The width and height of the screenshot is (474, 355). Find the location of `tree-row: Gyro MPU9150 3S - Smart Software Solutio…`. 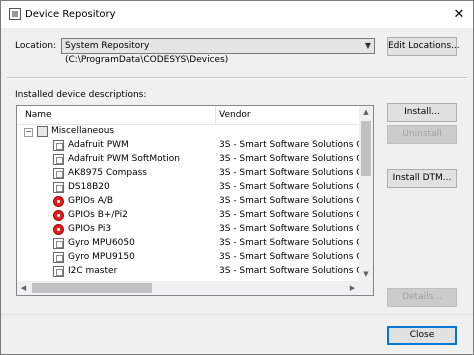

tree-row: Gyro MPU9150 3S - Smart Software Solutio… is located at coordinates (188, 258).